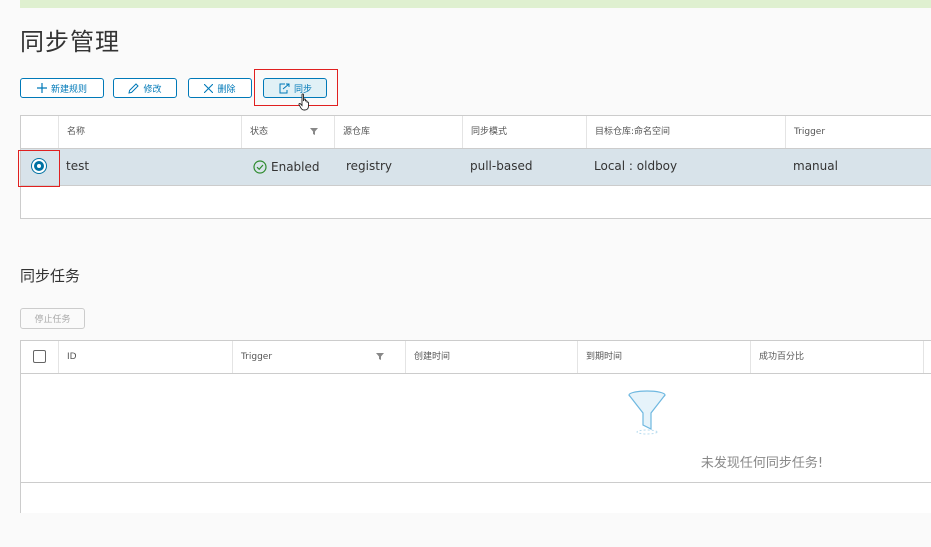 Image resolution: width=931 pixels, height=547 pixels. Describe the element at coordinates (41, 88) in the screenshot. I see `plus-icon` at that location.